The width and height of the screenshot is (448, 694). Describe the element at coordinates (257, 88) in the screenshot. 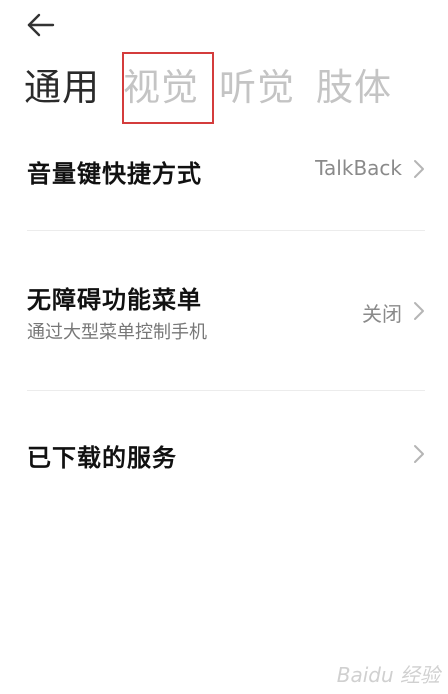

I see `tab-hearing: 听觉` at that location.